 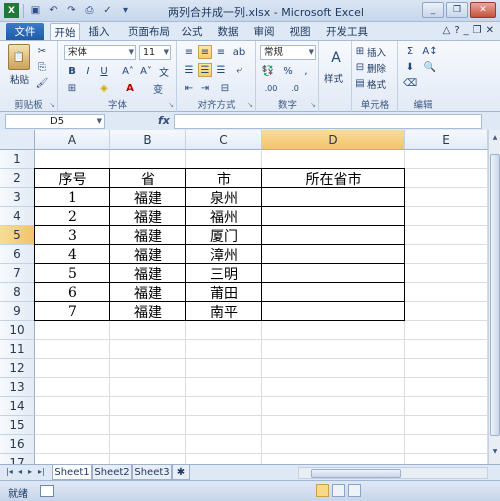 What do you see at coordinates (490, 30) in the screenshot?
I see `workbook-close-icon: ✕` at bounding box center [490, 30].